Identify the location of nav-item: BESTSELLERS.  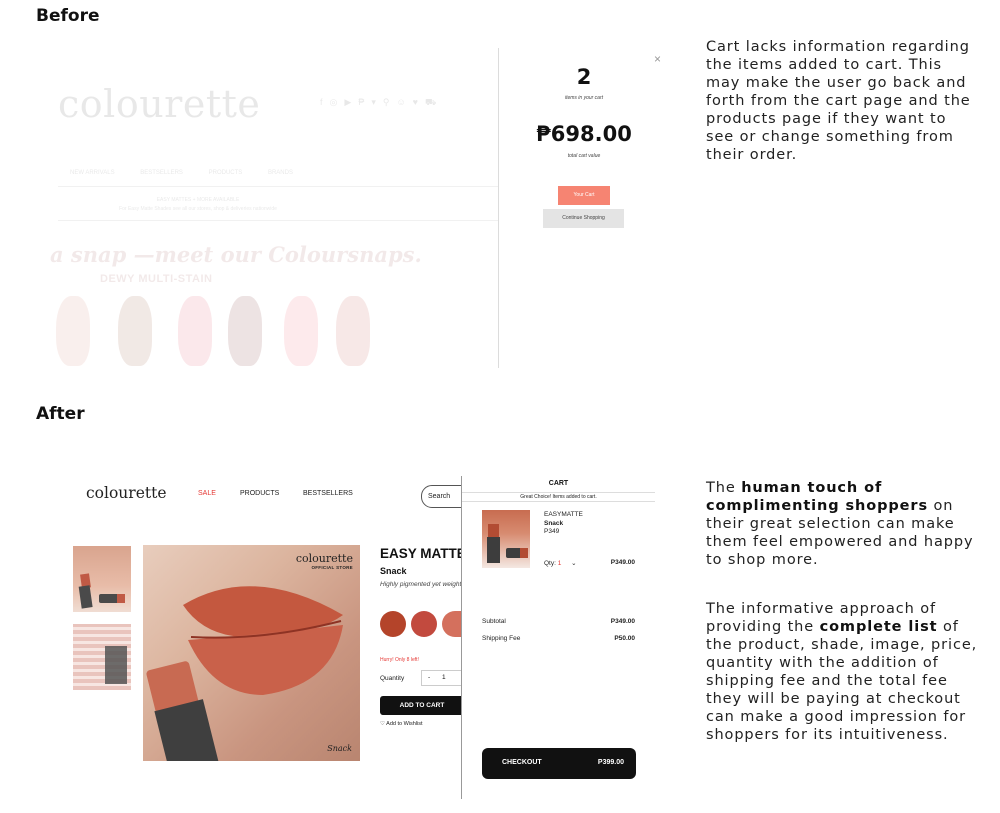
(161, 173).